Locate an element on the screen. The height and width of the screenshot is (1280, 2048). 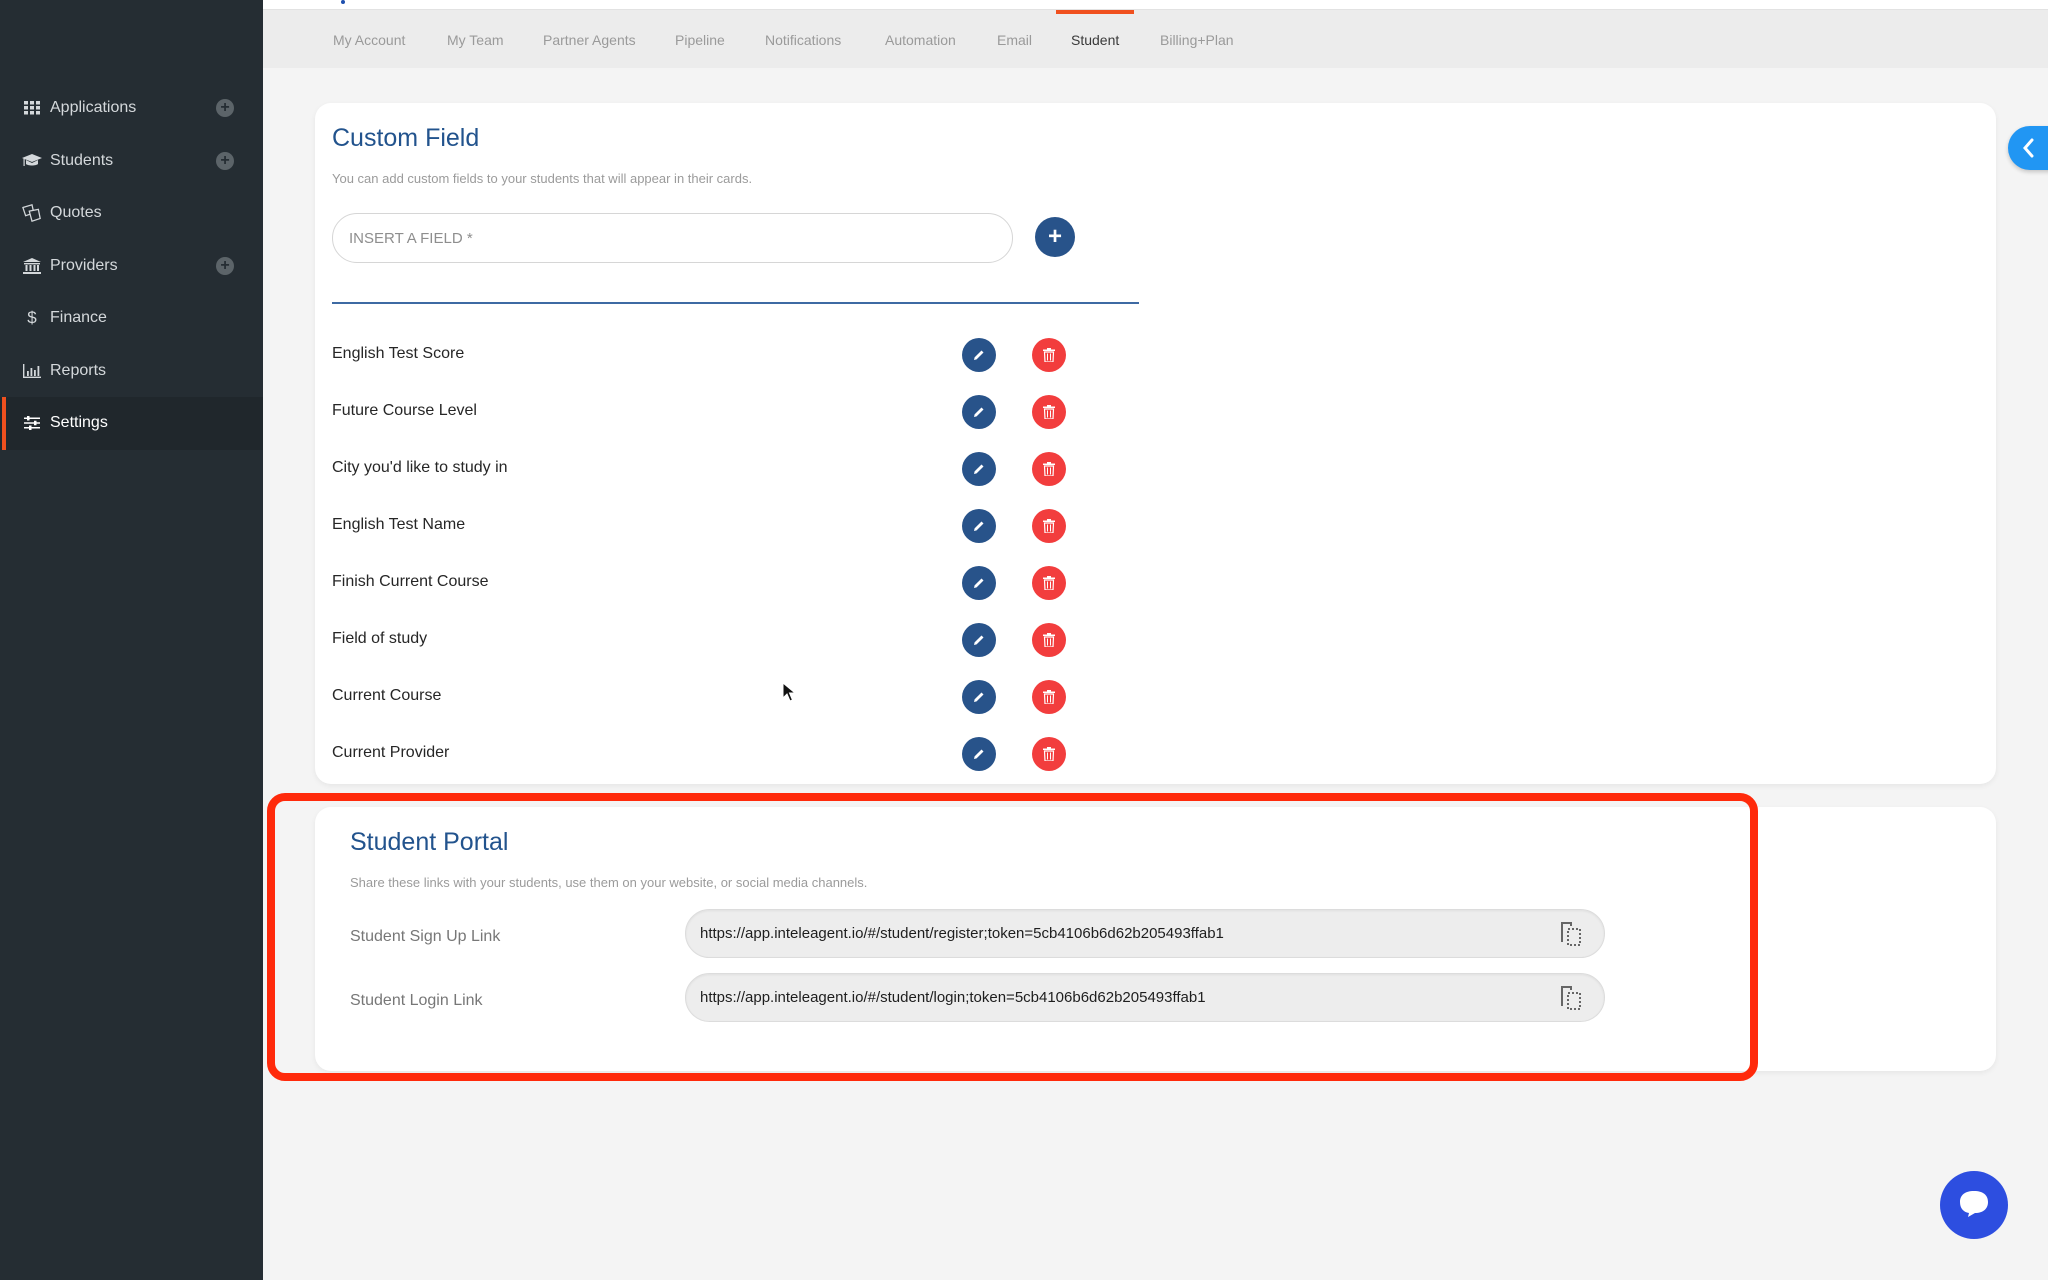
login-link-label: Student Login Link is located at coordinates (416, 1000).